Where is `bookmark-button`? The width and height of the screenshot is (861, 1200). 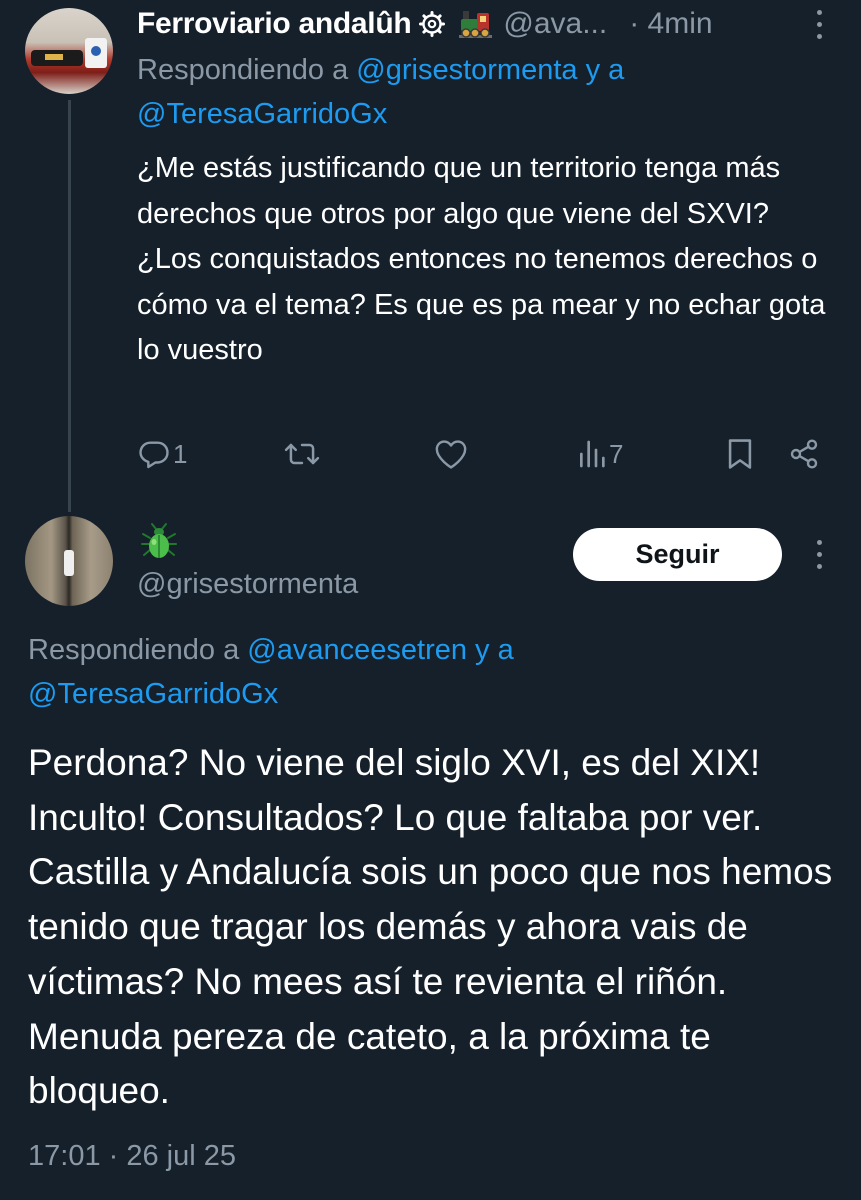 bookmark-button is located at coordinates (740, 454).